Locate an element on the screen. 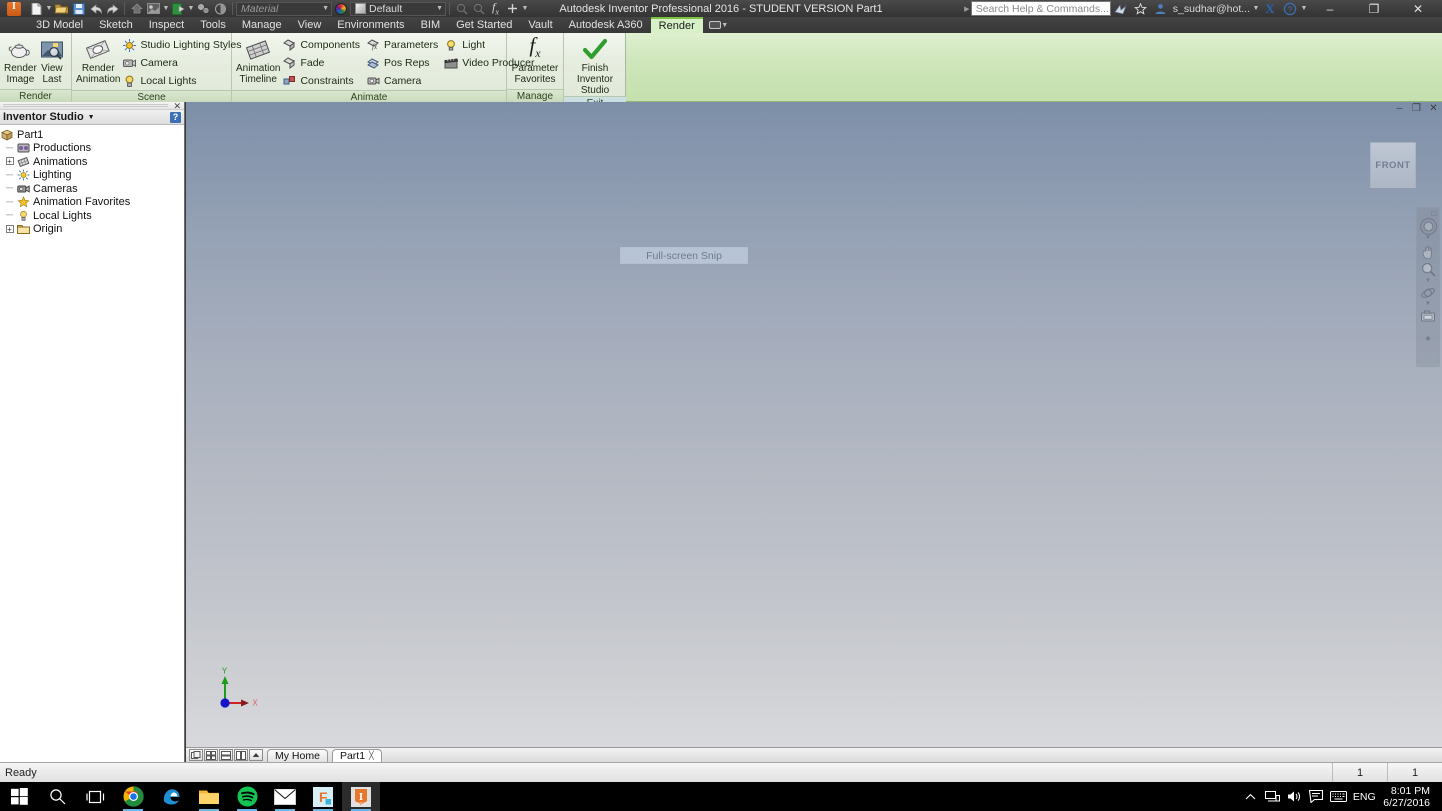 The width and height of the screenshot is (1442, 811). search-icon is located at coordinates (57, 796).